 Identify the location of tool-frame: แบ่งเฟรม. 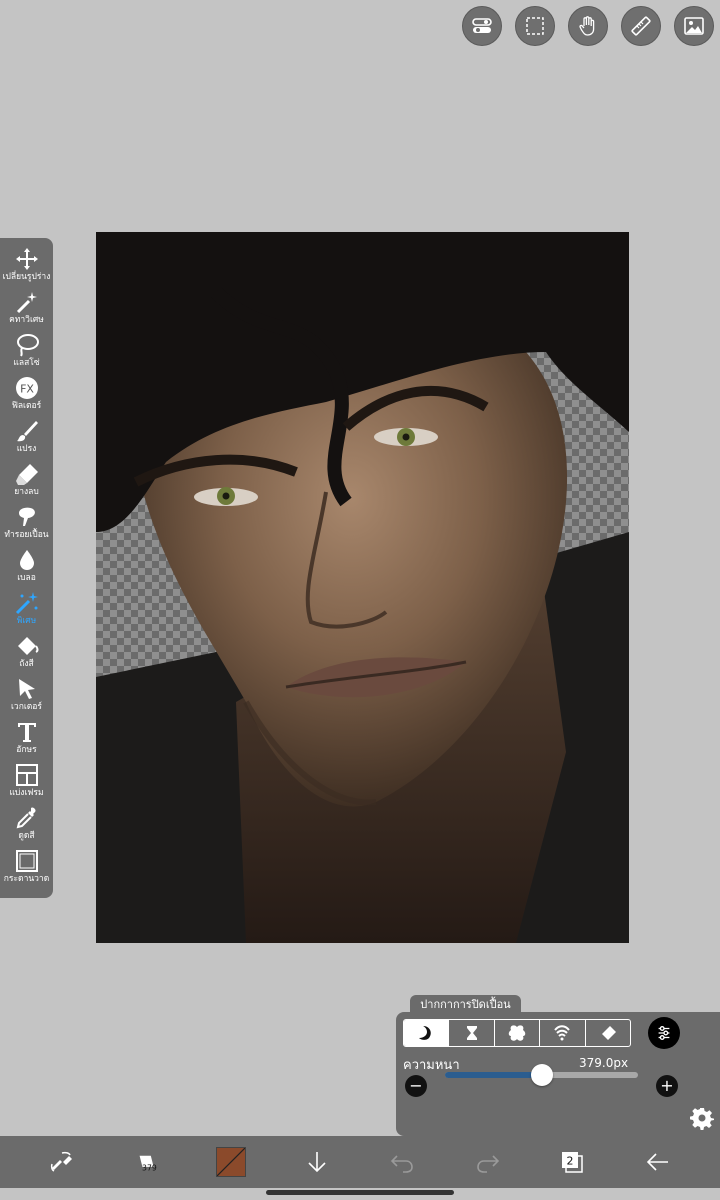
(26, 781).